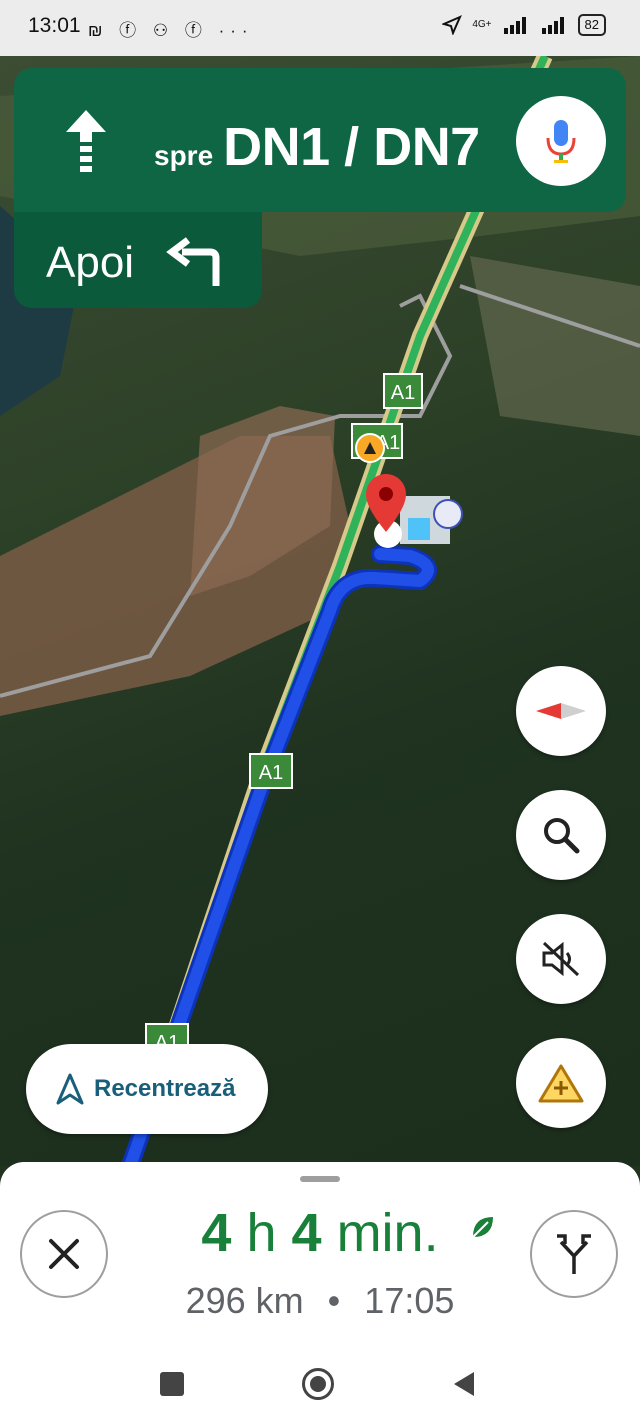 This screenshot has height=1422, width=640. I want to click on trip-distance: 296 km, so click(244, 1300).